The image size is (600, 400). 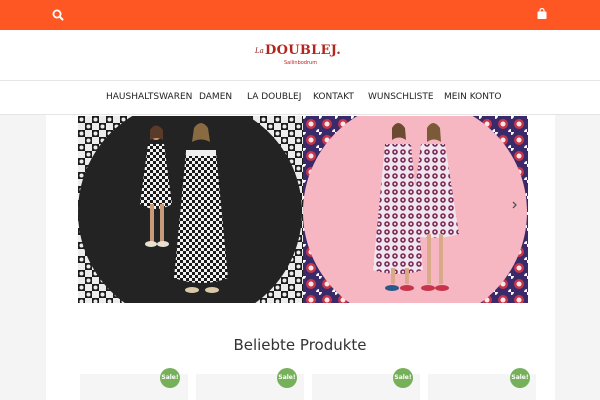 I want to click on section-title: Beliebte Produkte, so click(x=300, y=345).